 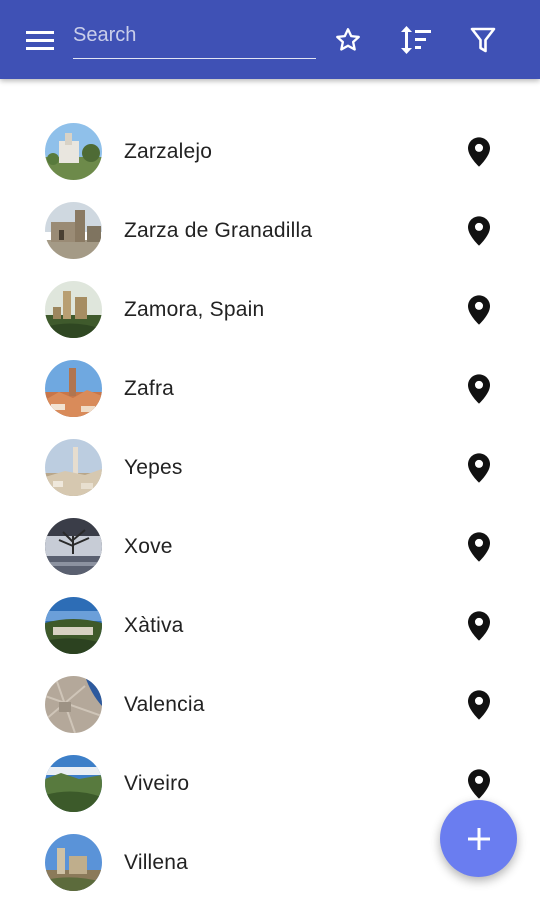 I want to click on filter-button, so click(x=483, y=40).